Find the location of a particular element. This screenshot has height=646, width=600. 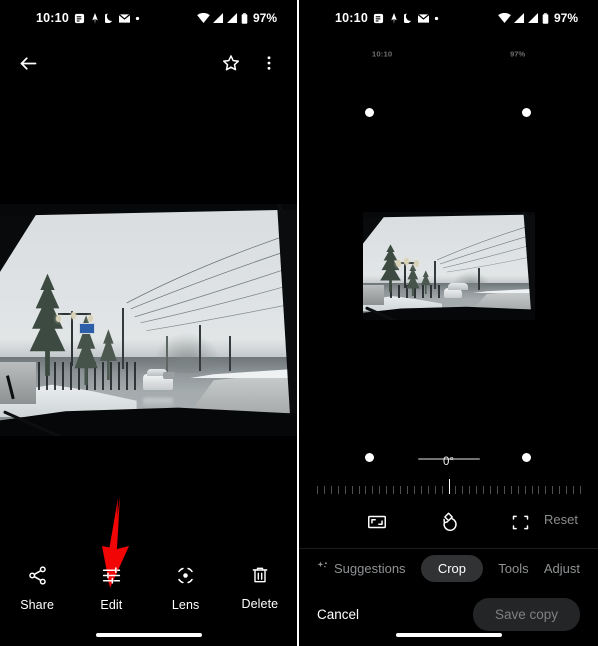

save-copy-button: Save copy is located at coordinates (526, 614).